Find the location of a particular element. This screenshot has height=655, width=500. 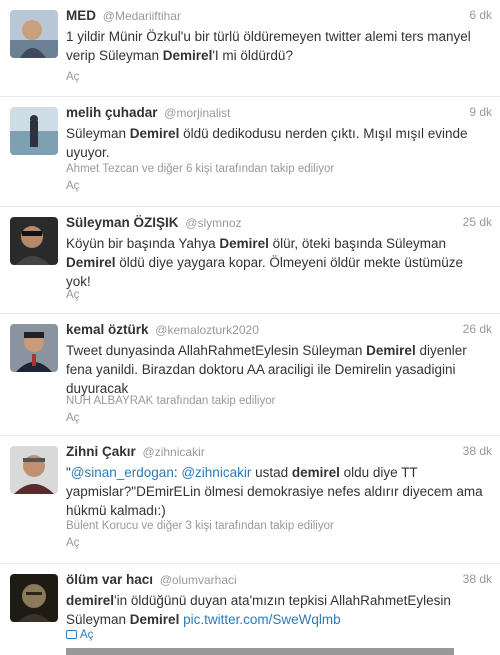

follow-context: NUH ALBAYRAK tarafından takip ediliyor is located at coordinates (171, 401).